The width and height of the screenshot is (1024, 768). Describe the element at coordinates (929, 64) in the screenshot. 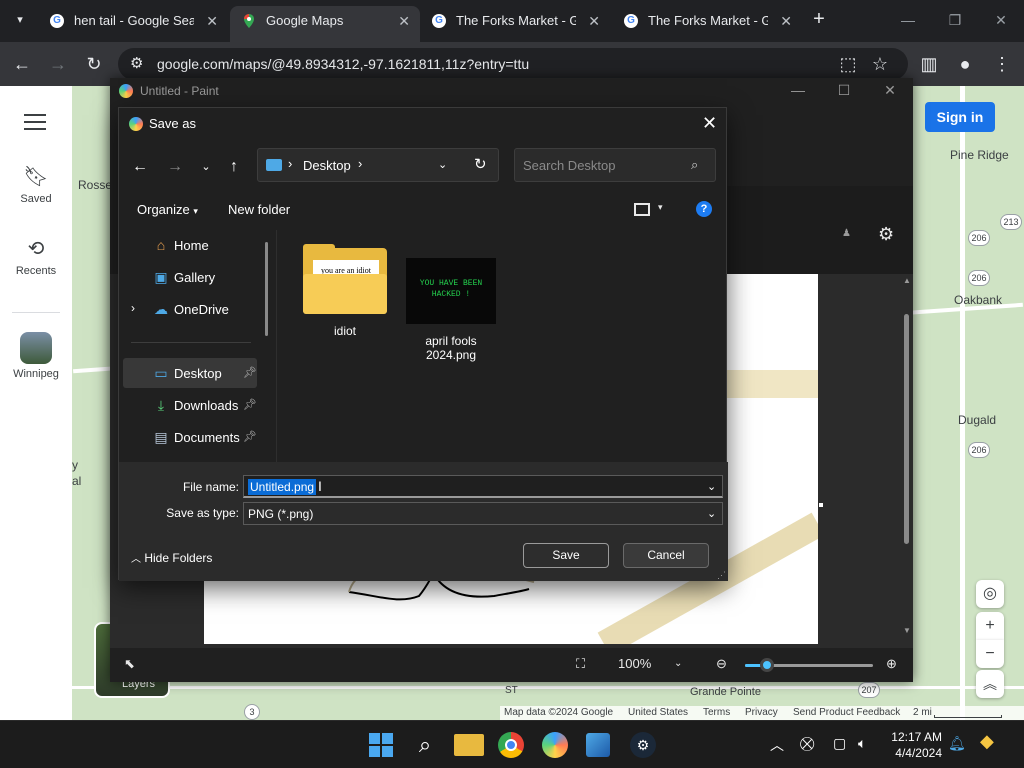

I see `side-panel-icon: ▥` at that location.